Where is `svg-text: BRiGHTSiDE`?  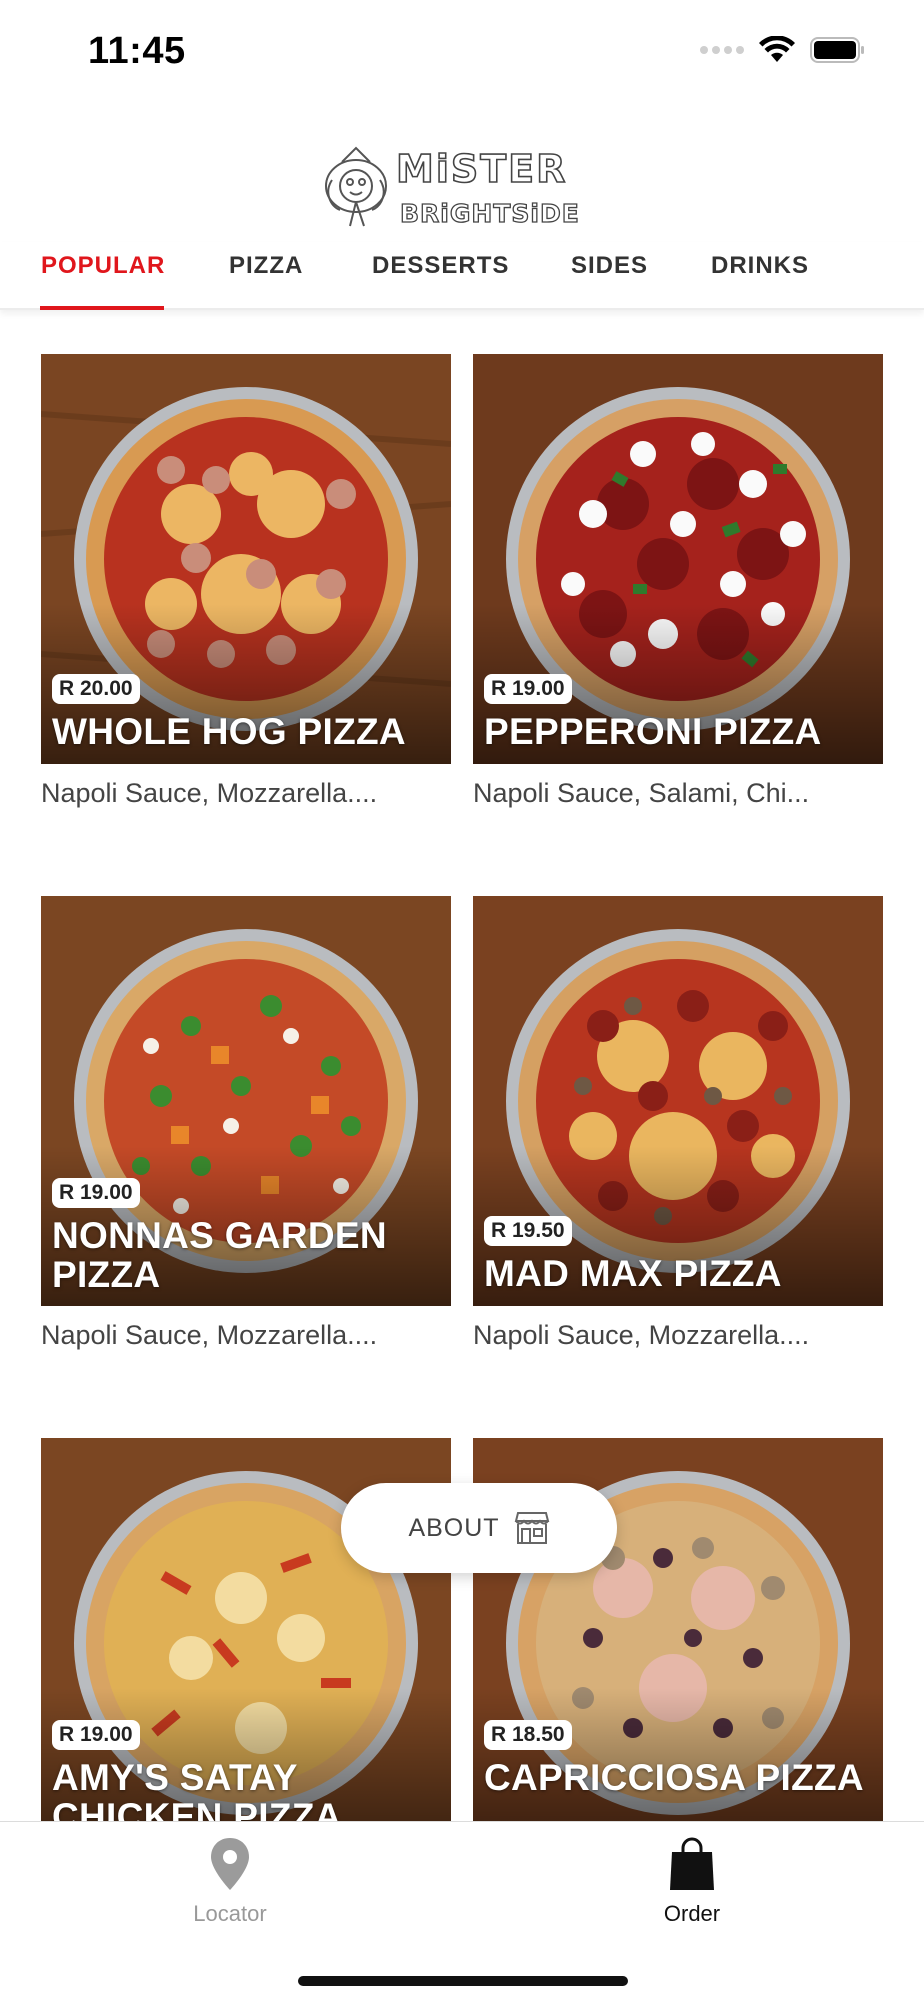 svg-text: BRiGHTSiDE is located at coordinates (490, 213).